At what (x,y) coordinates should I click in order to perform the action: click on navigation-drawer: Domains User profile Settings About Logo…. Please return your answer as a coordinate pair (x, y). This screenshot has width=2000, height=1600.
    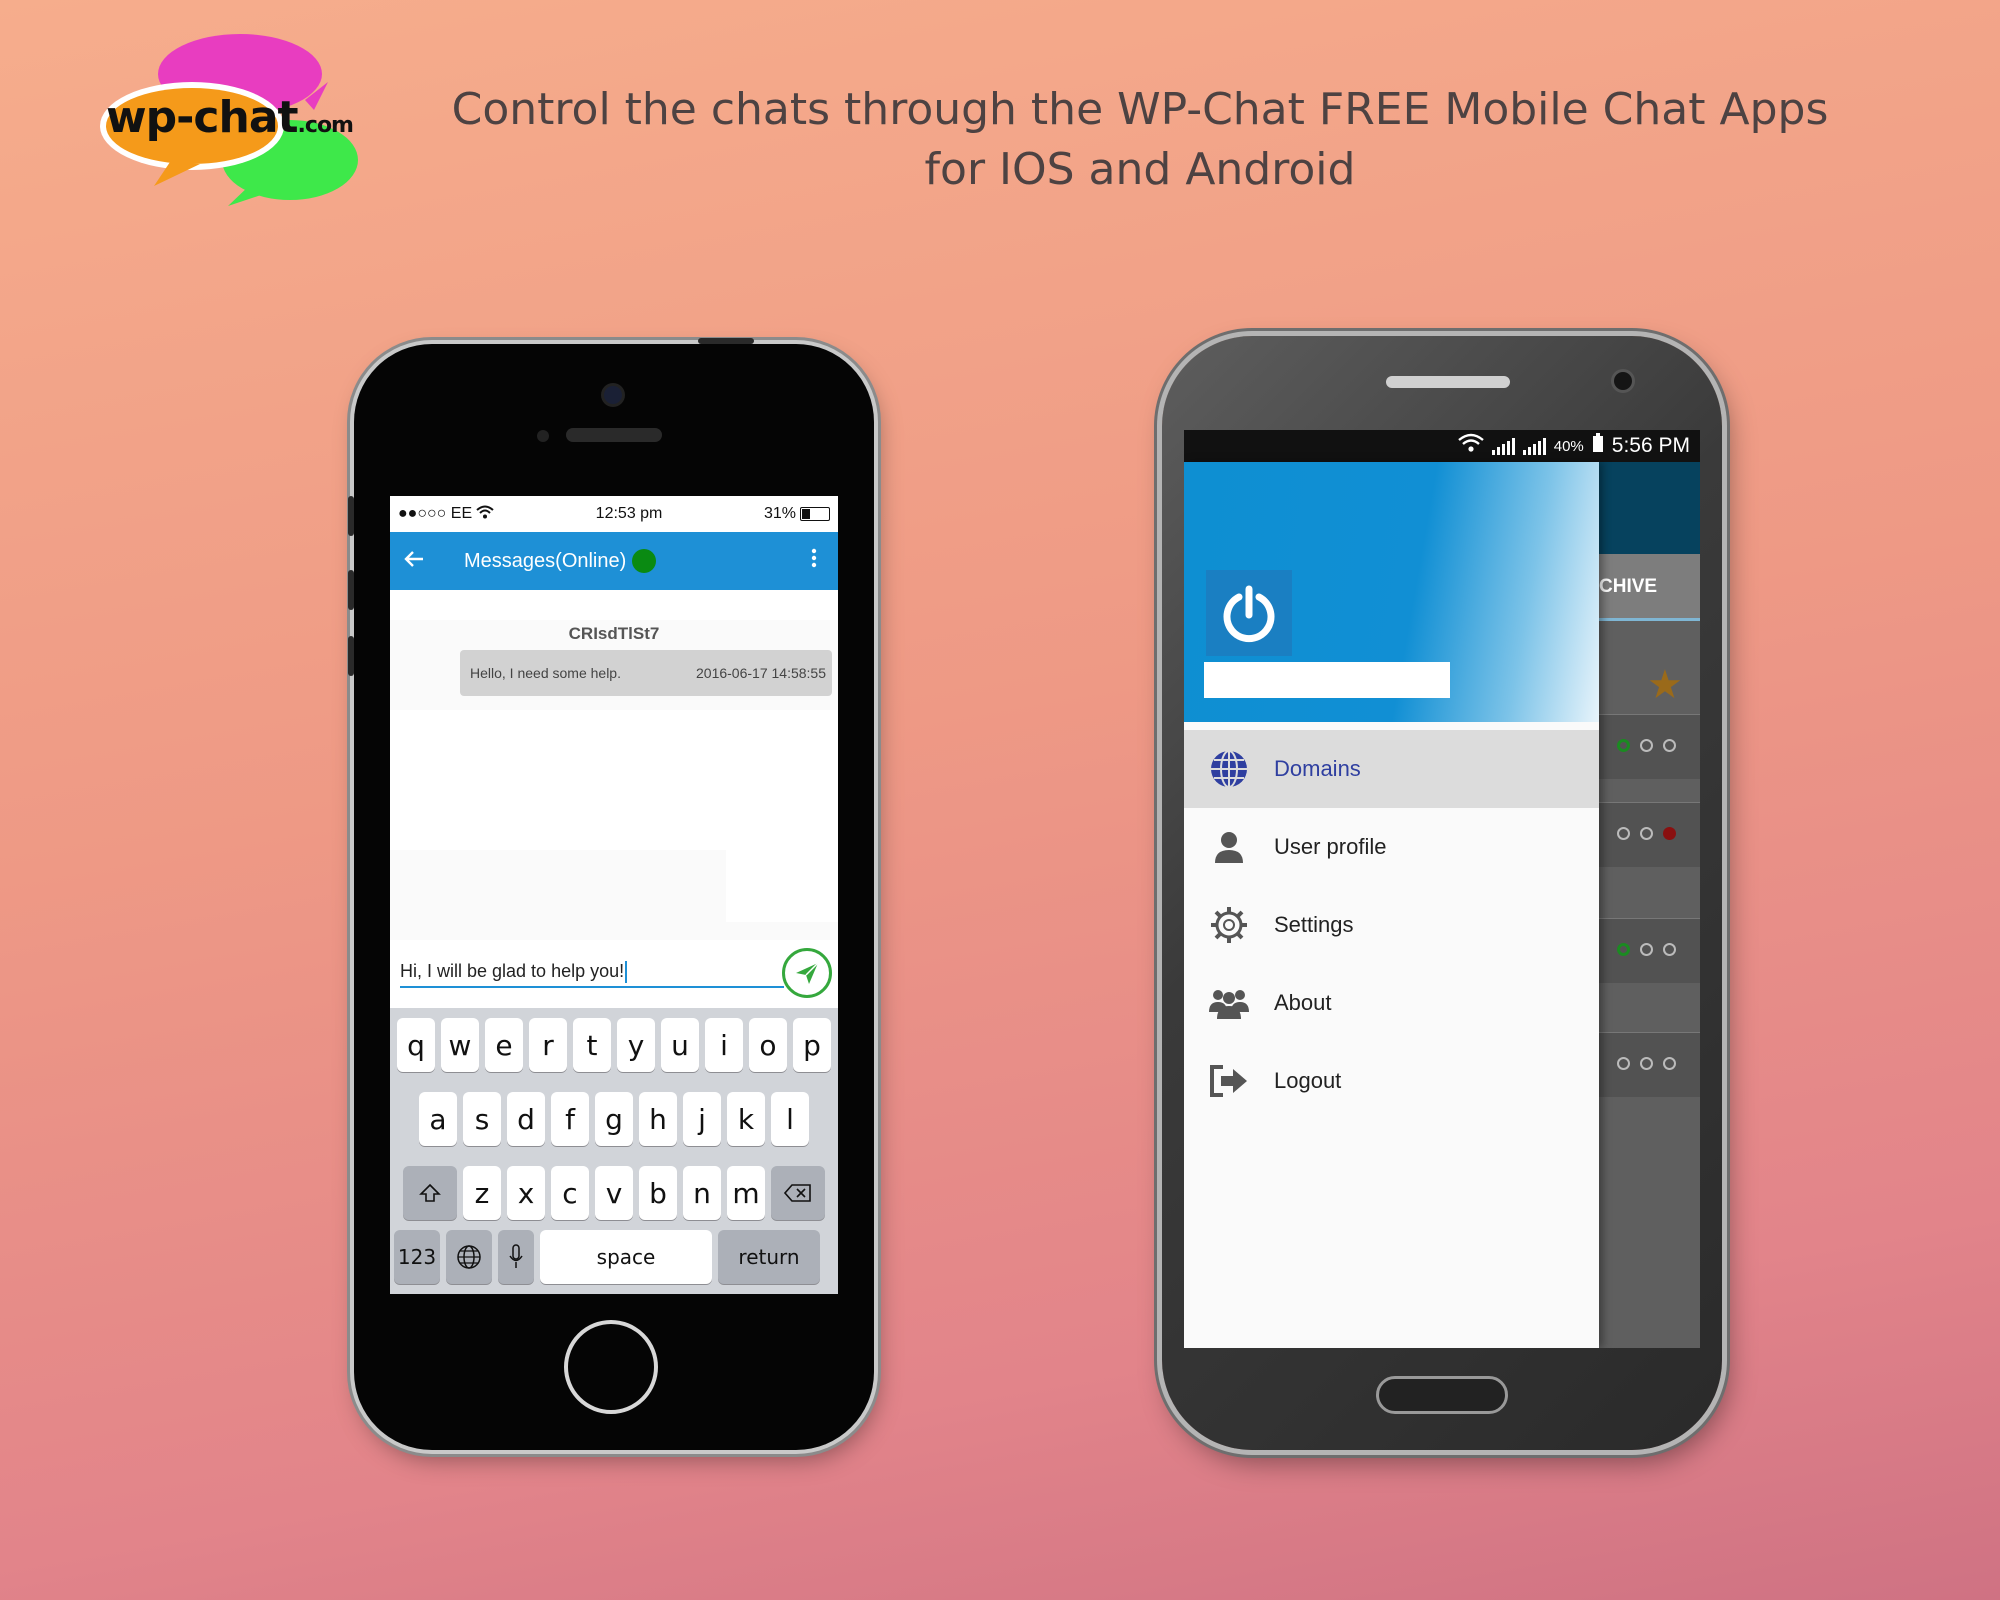
    Looking at the image, I should click on (1391, 905).